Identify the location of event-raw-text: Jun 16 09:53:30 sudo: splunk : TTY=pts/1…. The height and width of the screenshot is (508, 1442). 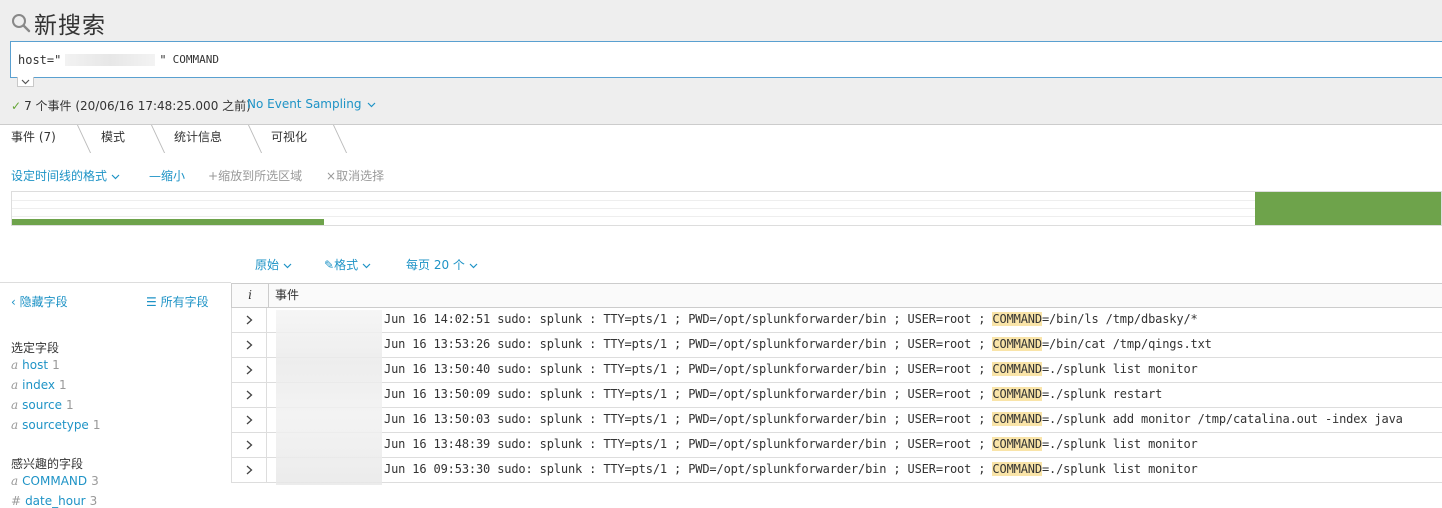
(791, 469).